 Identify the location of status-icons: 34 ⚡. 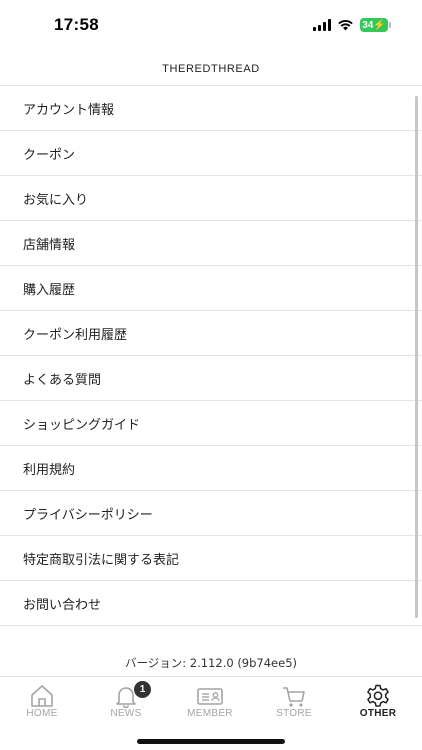
(352, 25).